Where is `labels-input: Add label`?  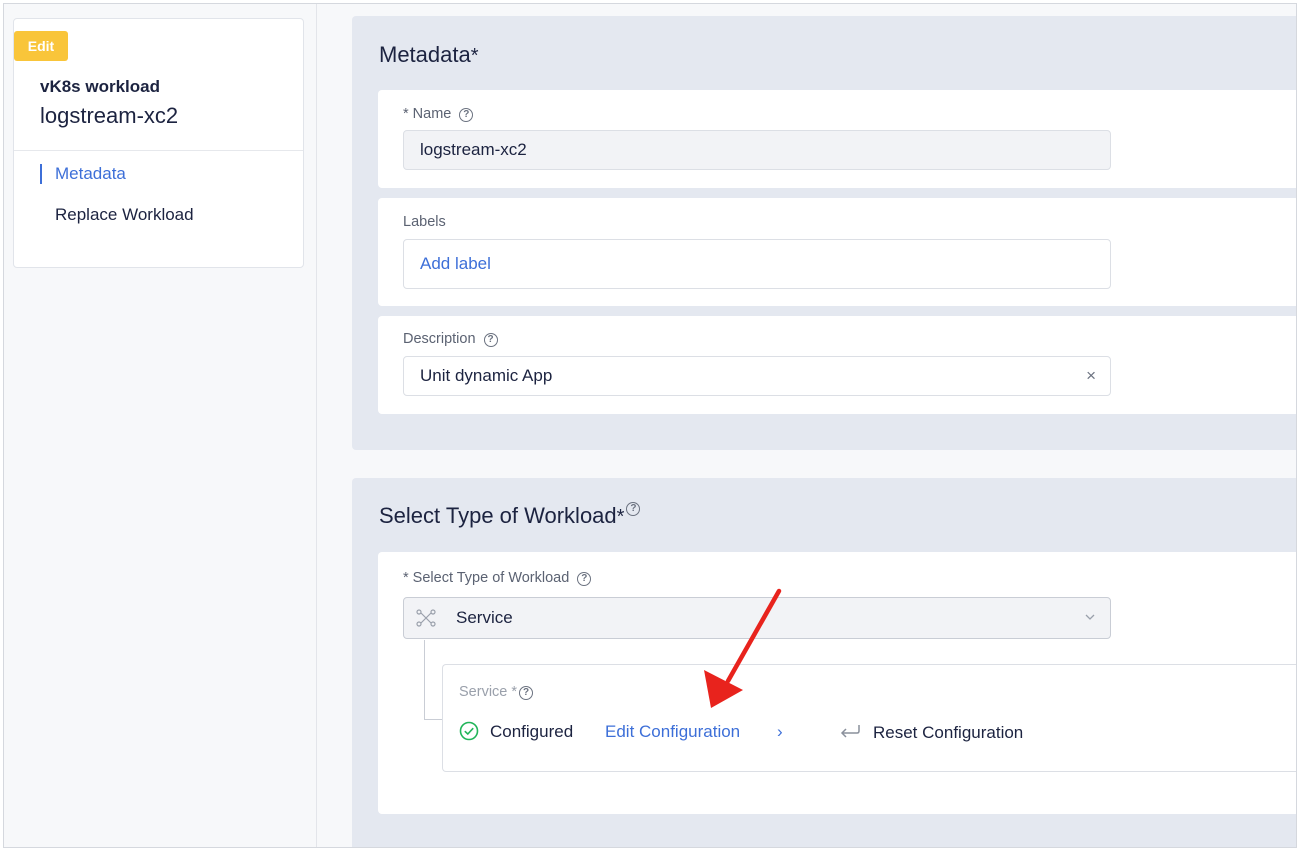
labels-input: Add label is located at coordinates (757, 264).